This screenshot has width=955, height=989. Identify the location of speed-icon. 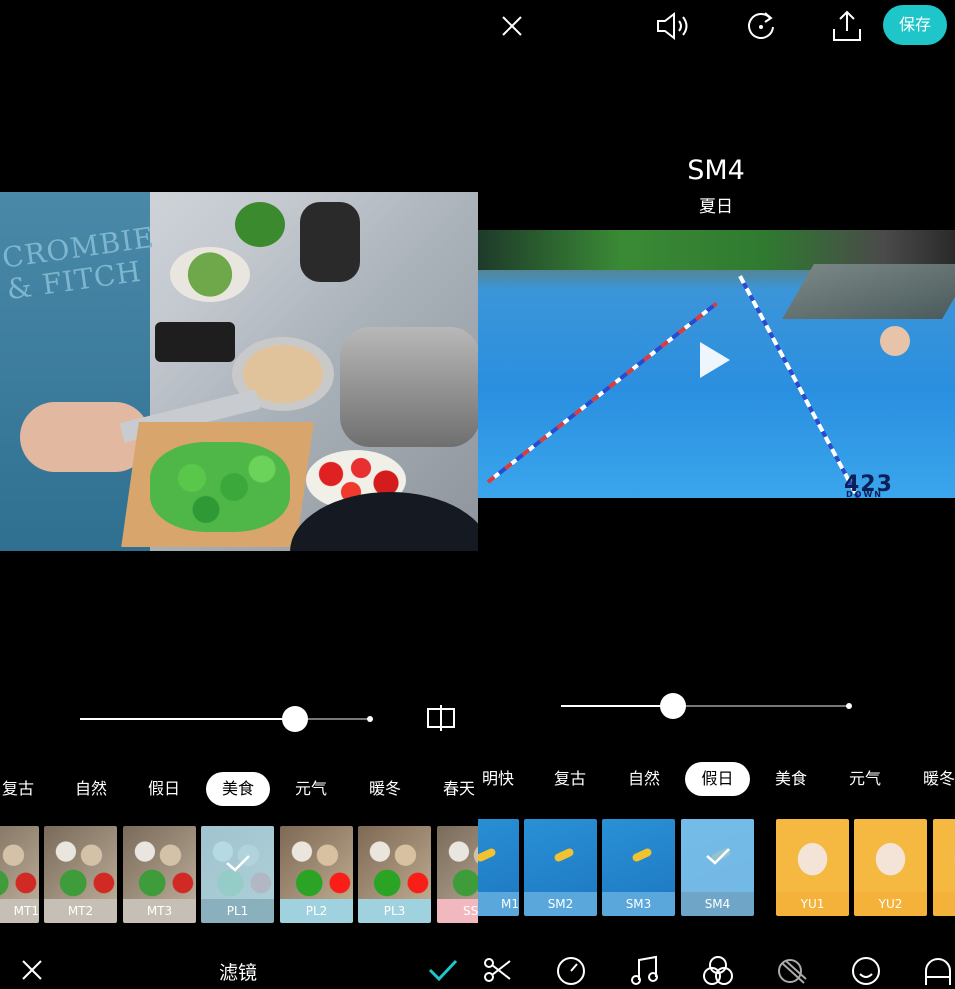
(571, 971).